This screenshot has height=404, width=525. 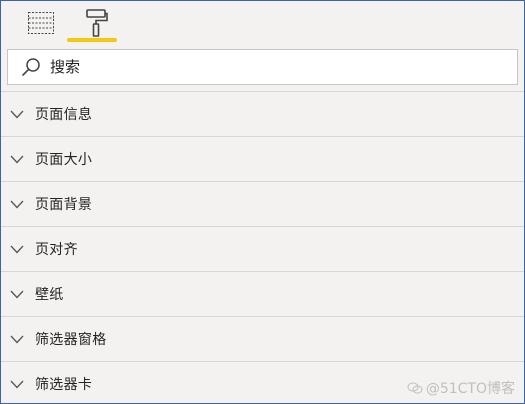 I want to click on section-page-background: 页面背景, so click(x=262, y=203).